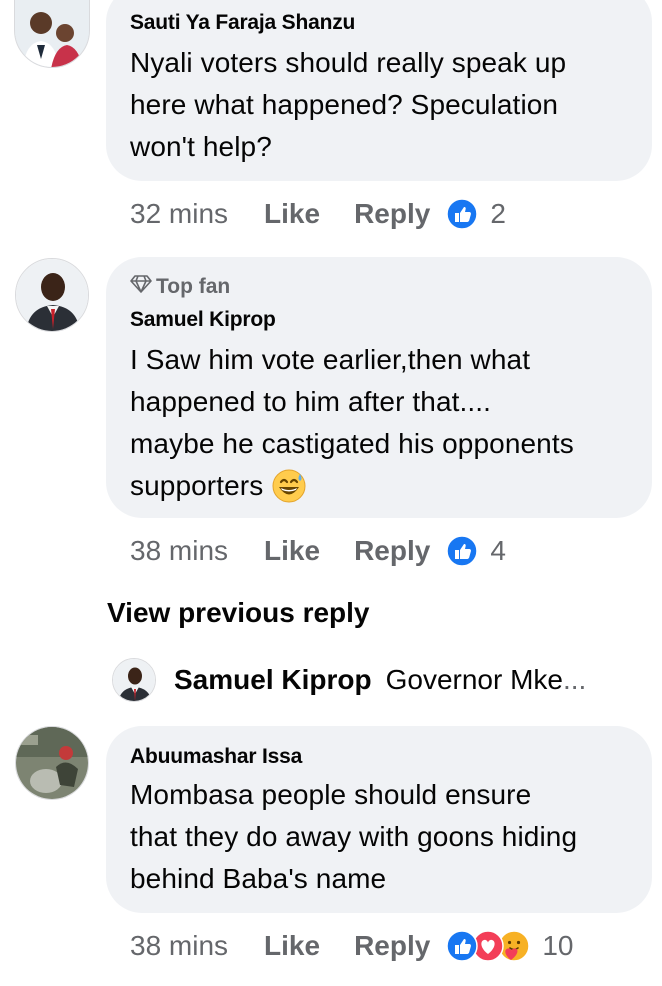  Describe the element at coordinates (381, 287) in the screenshot. I see `top-fan-badge: Top fan` at that location.